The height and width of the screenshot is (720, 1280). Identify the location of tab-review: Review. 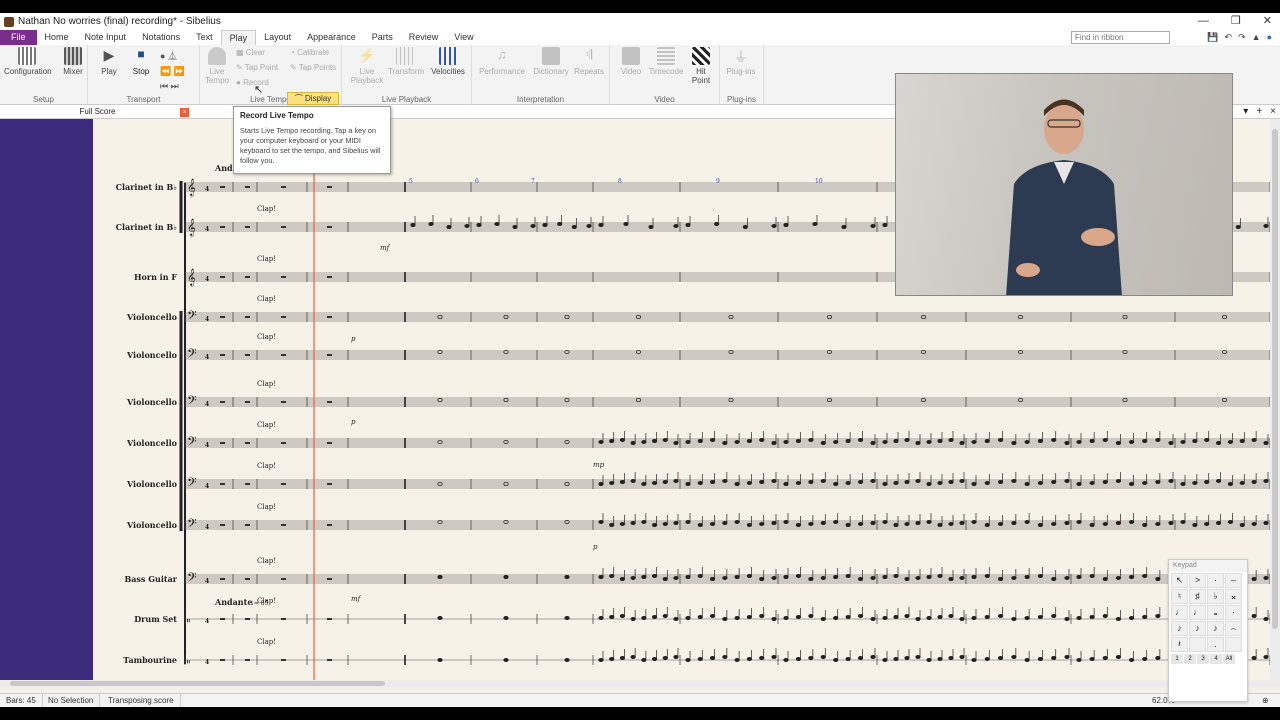
(424, 37).